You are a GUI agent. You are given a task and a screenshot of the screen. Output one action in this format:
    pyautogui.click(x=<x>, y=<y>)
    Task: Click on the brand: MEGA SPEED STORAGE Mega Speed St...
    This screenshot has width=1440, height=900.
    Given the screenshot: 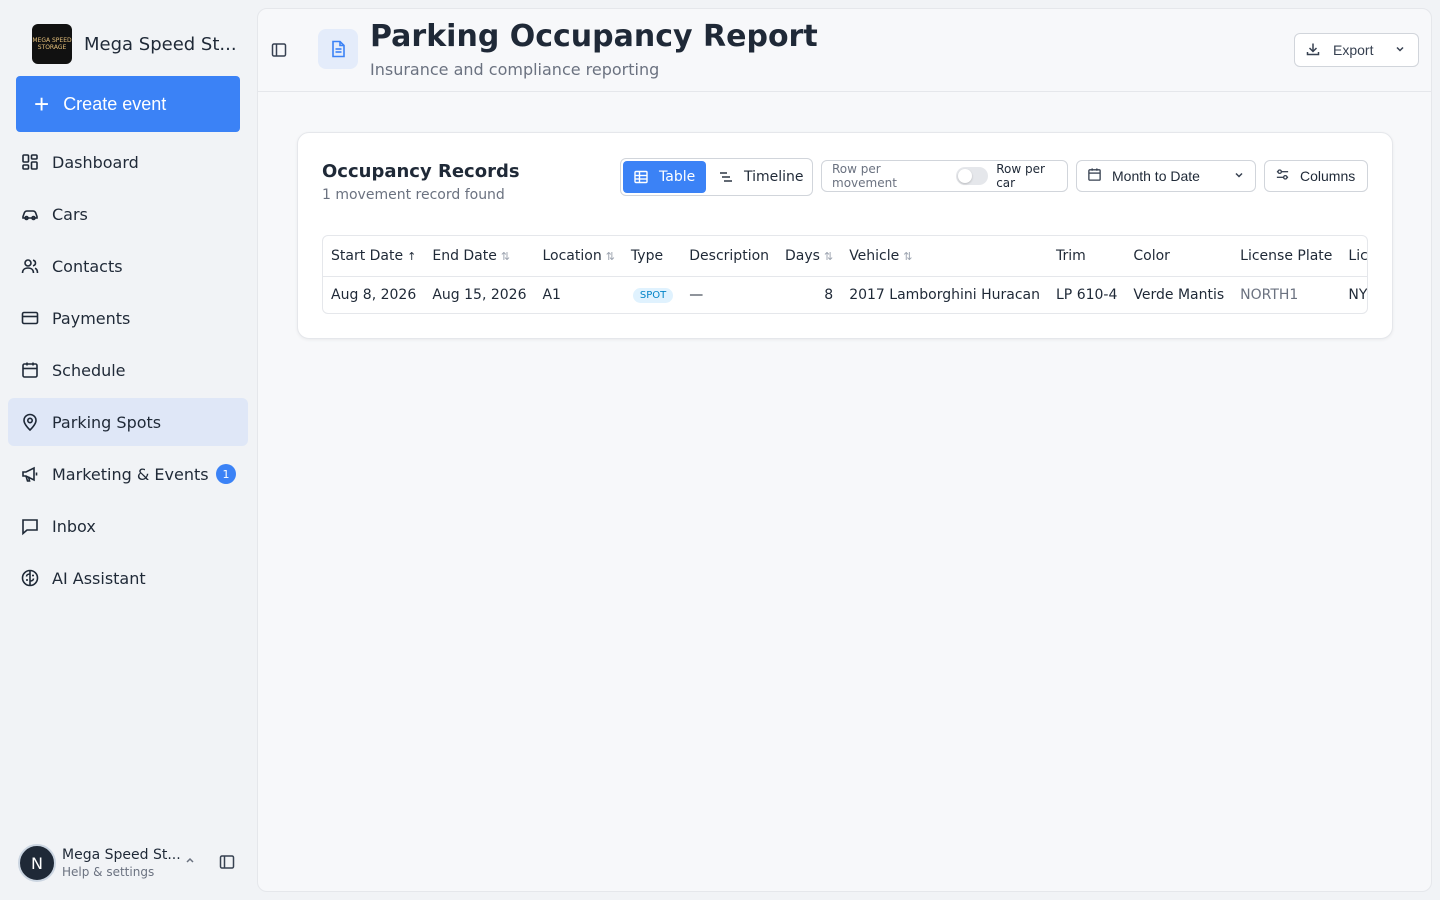 What is the action you would take?
    pyautogui.click(x=134, y=44)
    